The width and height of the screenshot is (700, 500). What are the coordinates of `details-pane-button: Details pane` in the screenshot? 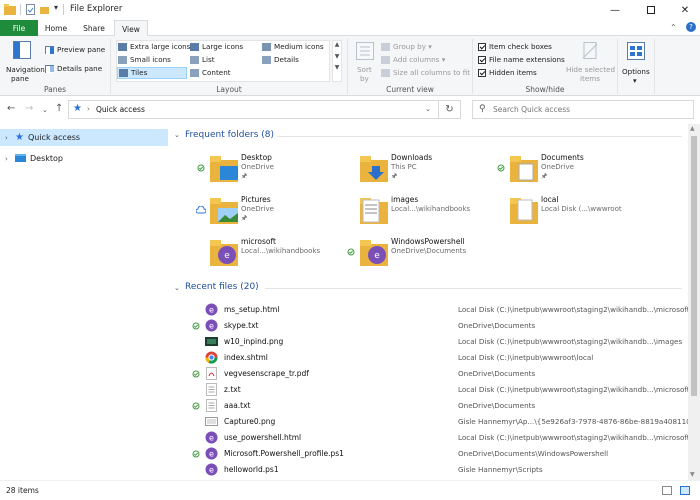 It's located at (73, 68).